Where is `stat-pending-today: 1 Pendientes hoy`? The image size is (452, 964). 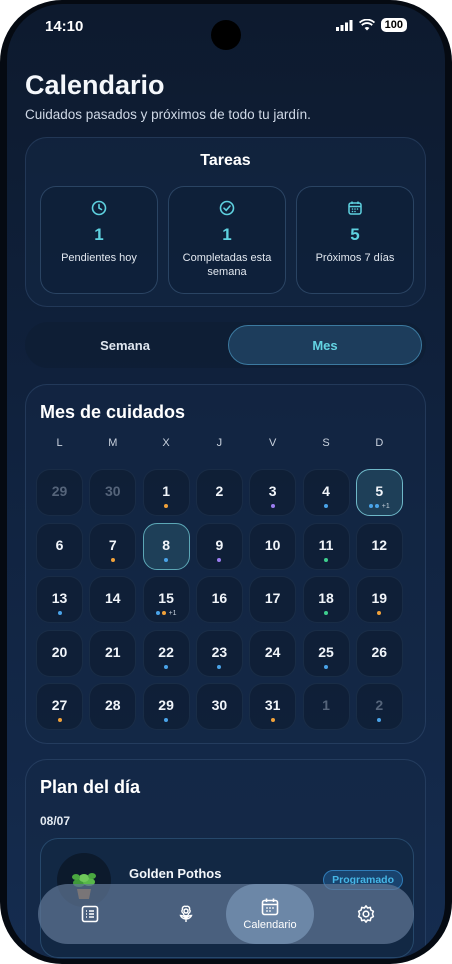
stat-pending-today: 1 Pendientes hoy is located at coordinates (99, 240).